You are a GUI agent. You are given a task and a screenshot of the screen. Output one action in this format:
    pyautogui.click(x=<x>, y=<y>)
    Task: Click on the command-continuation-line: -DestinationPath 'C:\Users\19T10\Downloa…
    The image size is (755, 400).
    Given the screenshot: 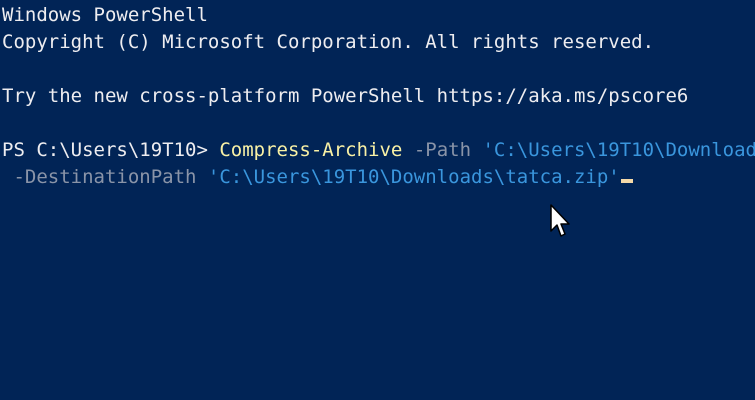 What is the action you would take?
    pyautogui.click(x=378, y=177)
    